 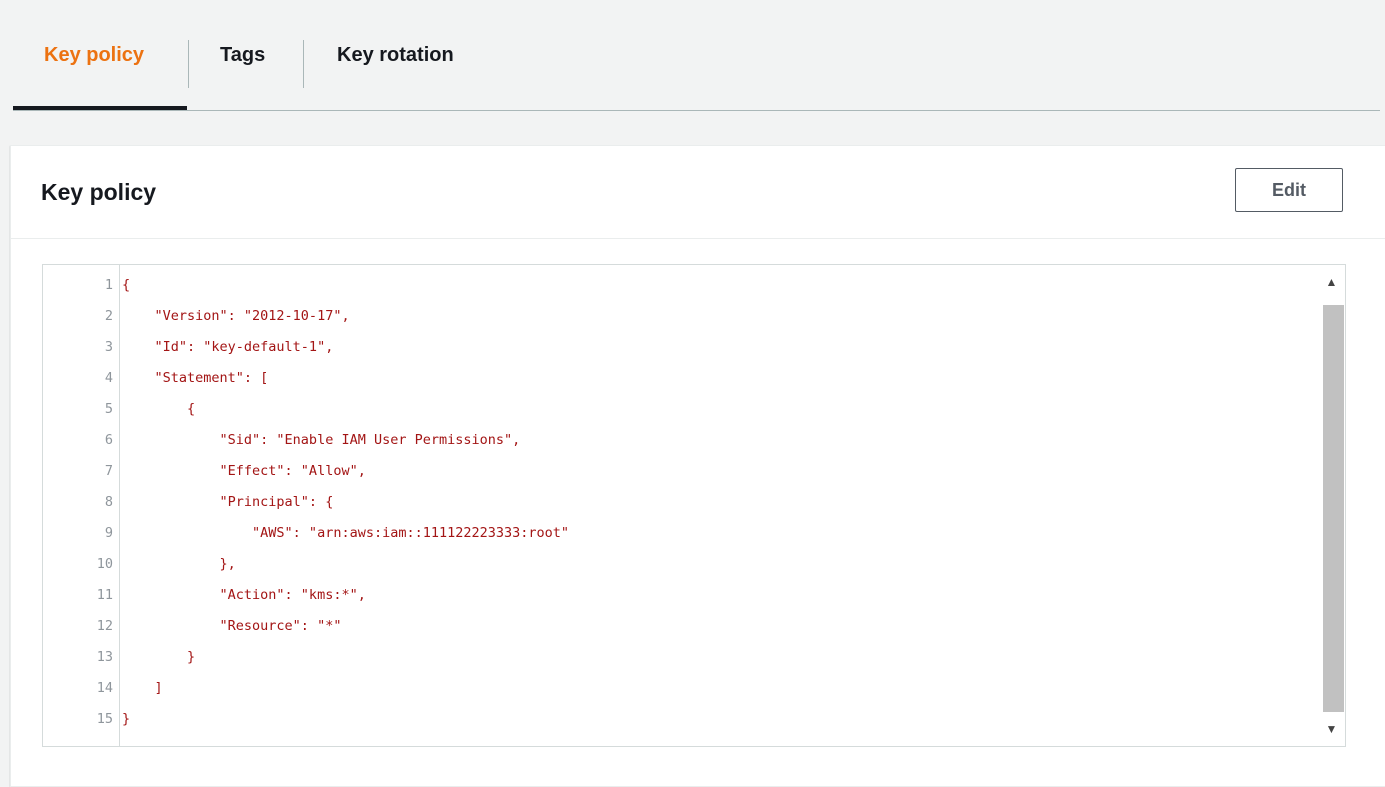 I want to click on code-line: 11 "Action": "kms:*",, so click(x=678, y=595).